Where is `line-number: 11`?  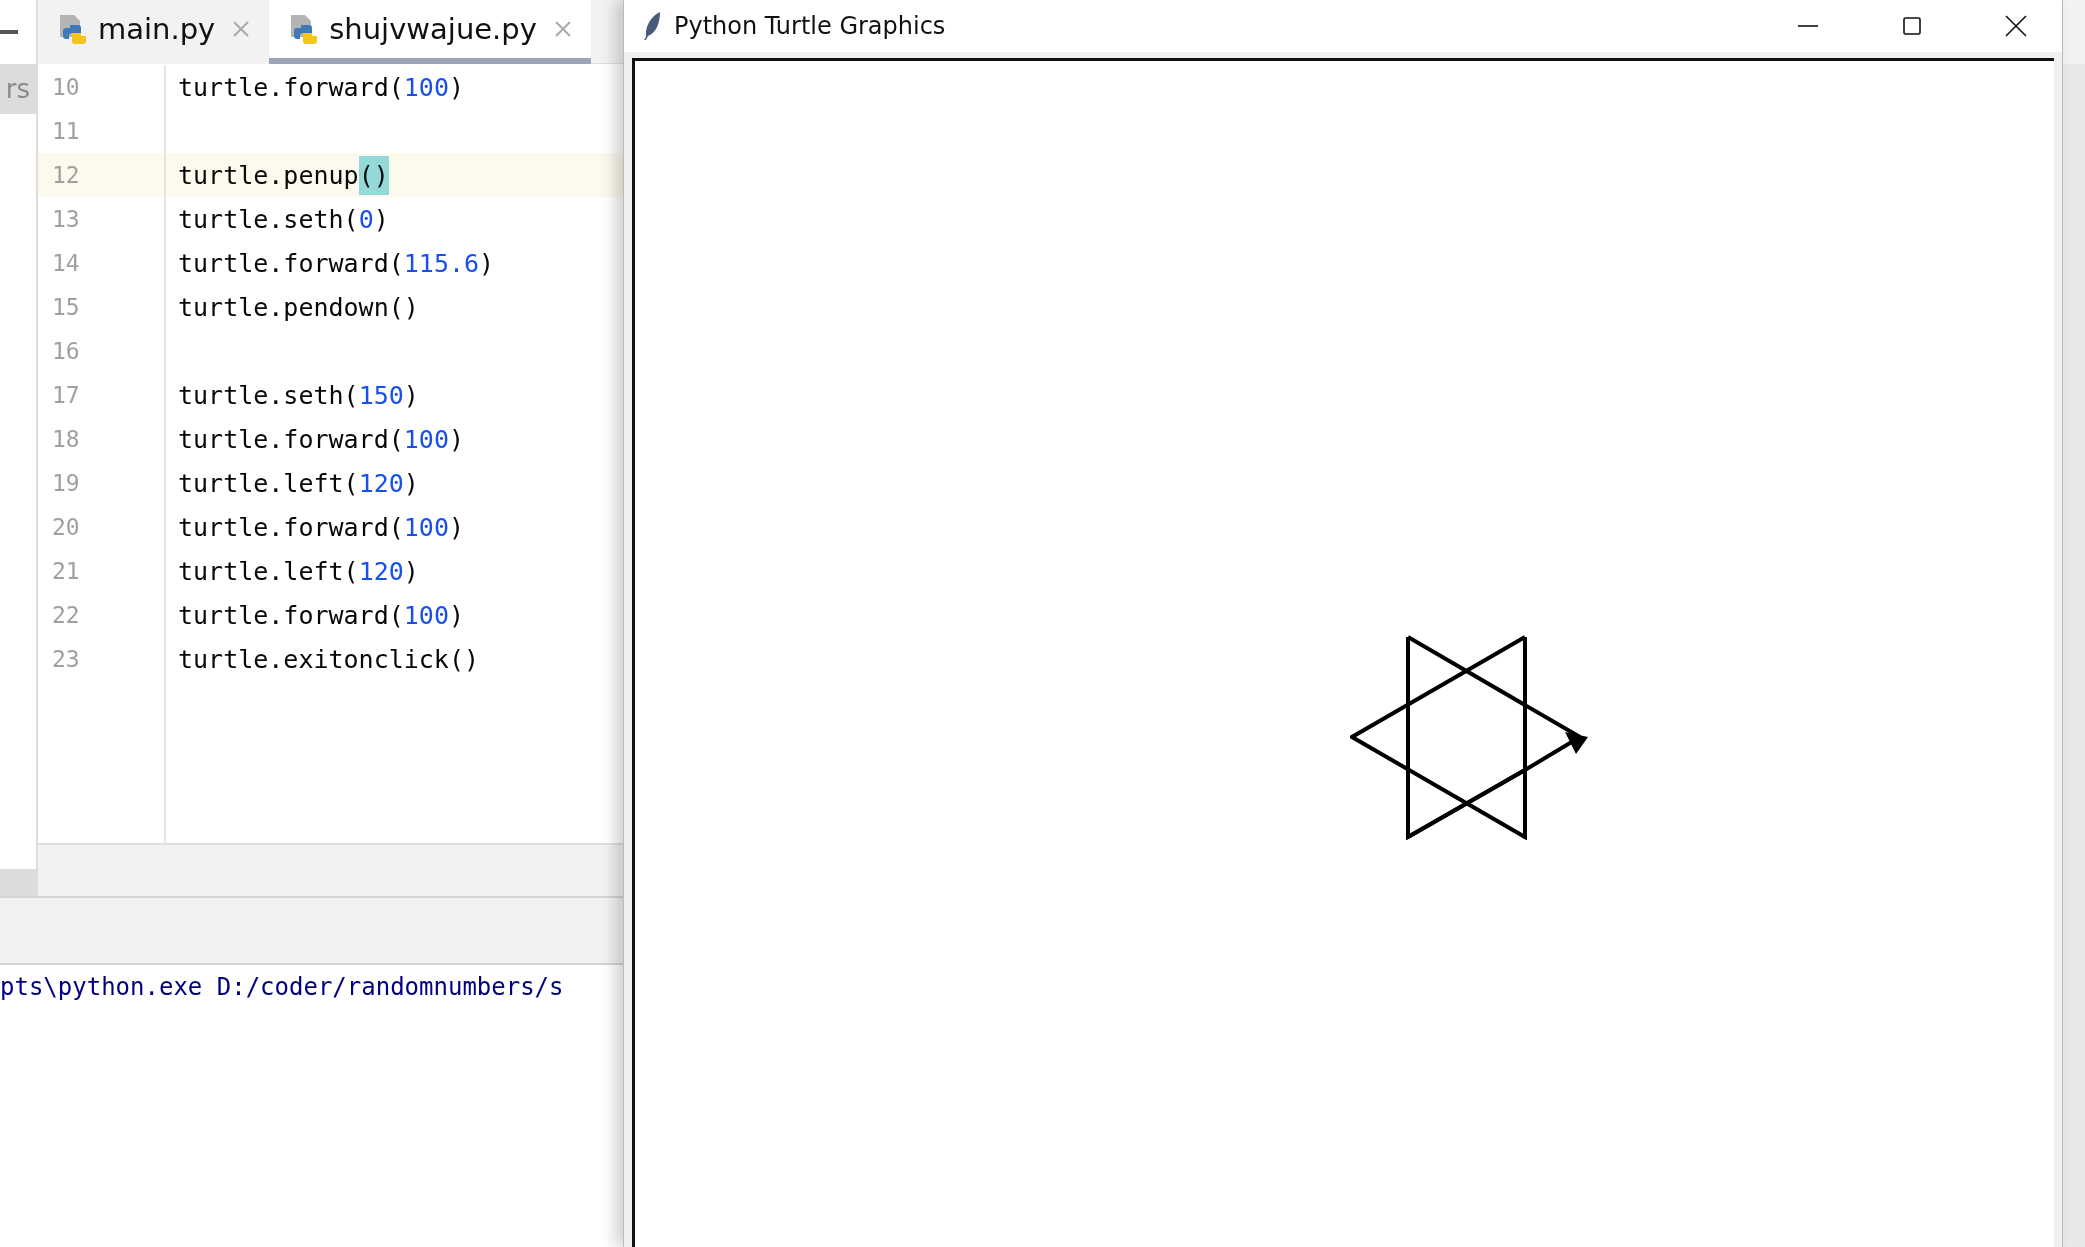
line-number: 11 is located at coordinates (66, 131).